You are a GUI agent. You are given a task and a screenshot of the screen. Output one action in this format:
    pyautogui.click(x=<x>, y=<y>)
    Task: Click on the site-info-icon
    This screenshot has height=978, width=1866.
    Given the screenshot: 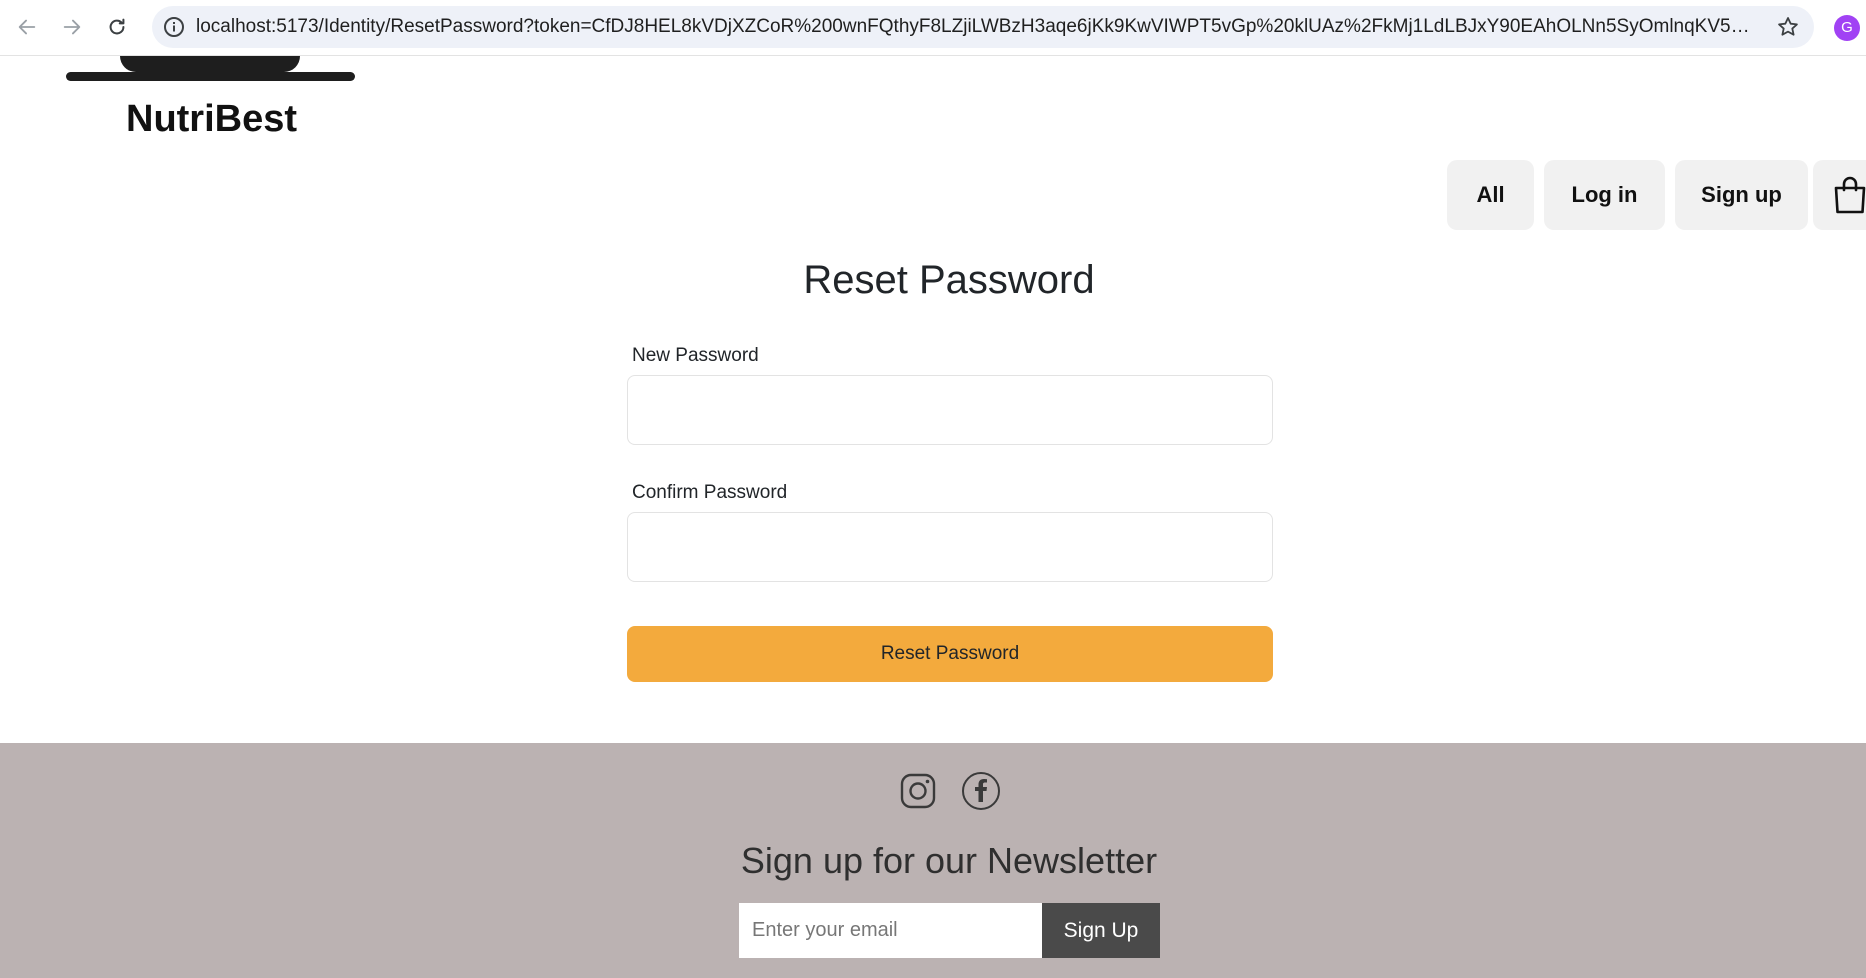 What is the action you would take?
    pyautogui.click(x=174, y=27)
    